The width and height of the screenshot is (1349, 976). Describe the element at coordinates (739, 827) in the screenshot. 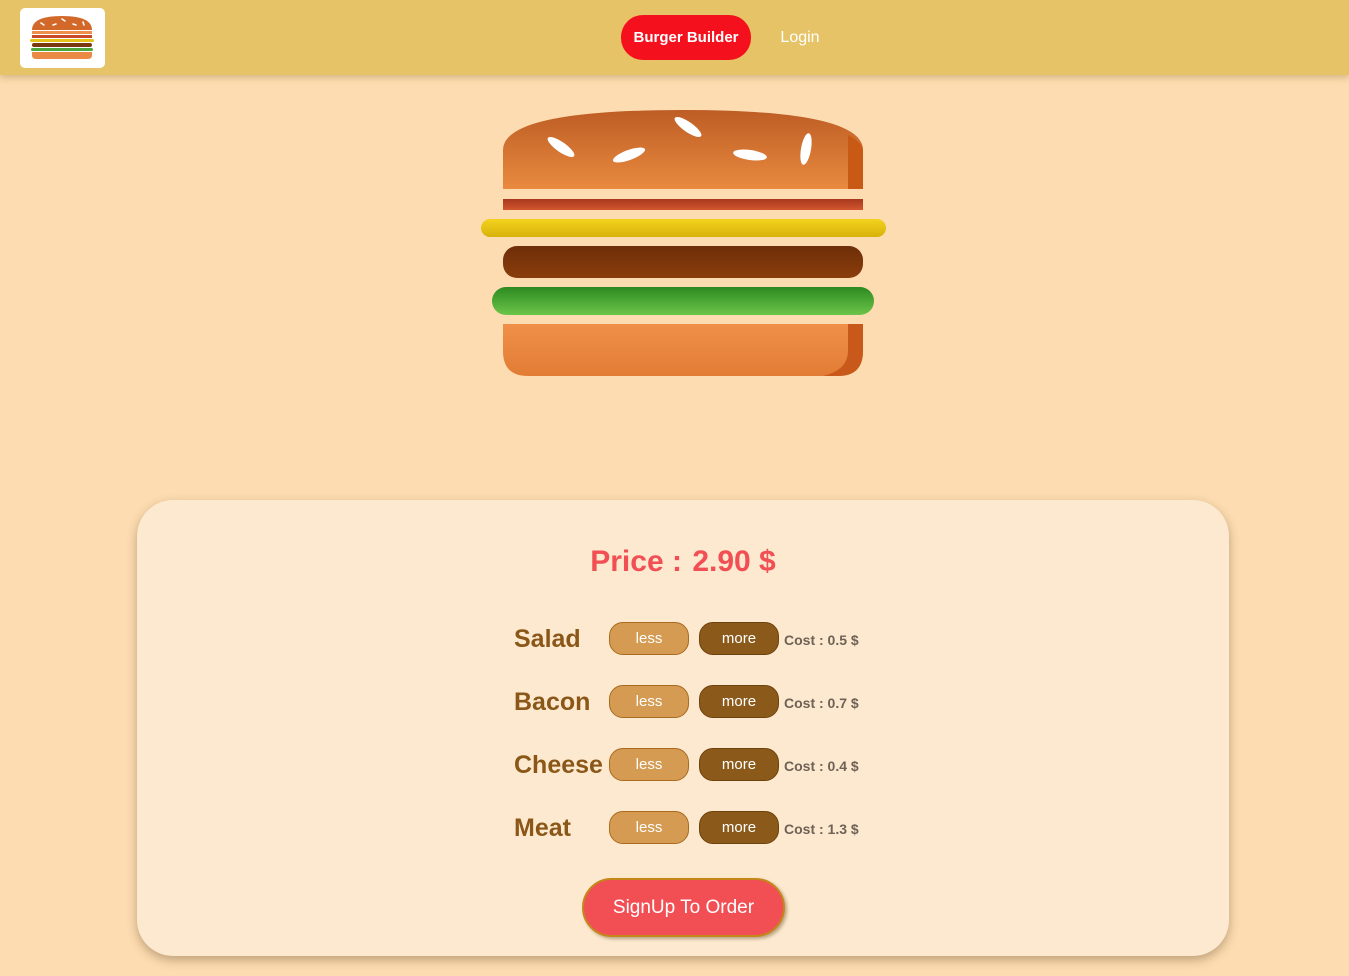

I see `meat-more-button: more` at that location.